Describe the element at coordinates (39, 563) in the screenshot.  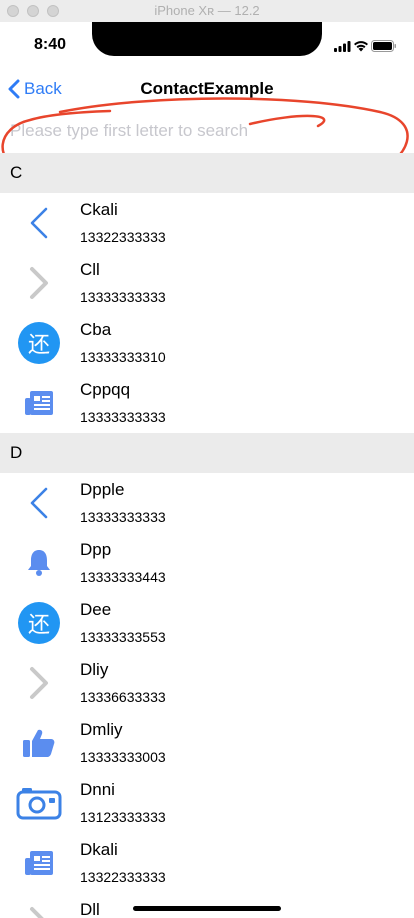
I see `bell-icon` at that location.